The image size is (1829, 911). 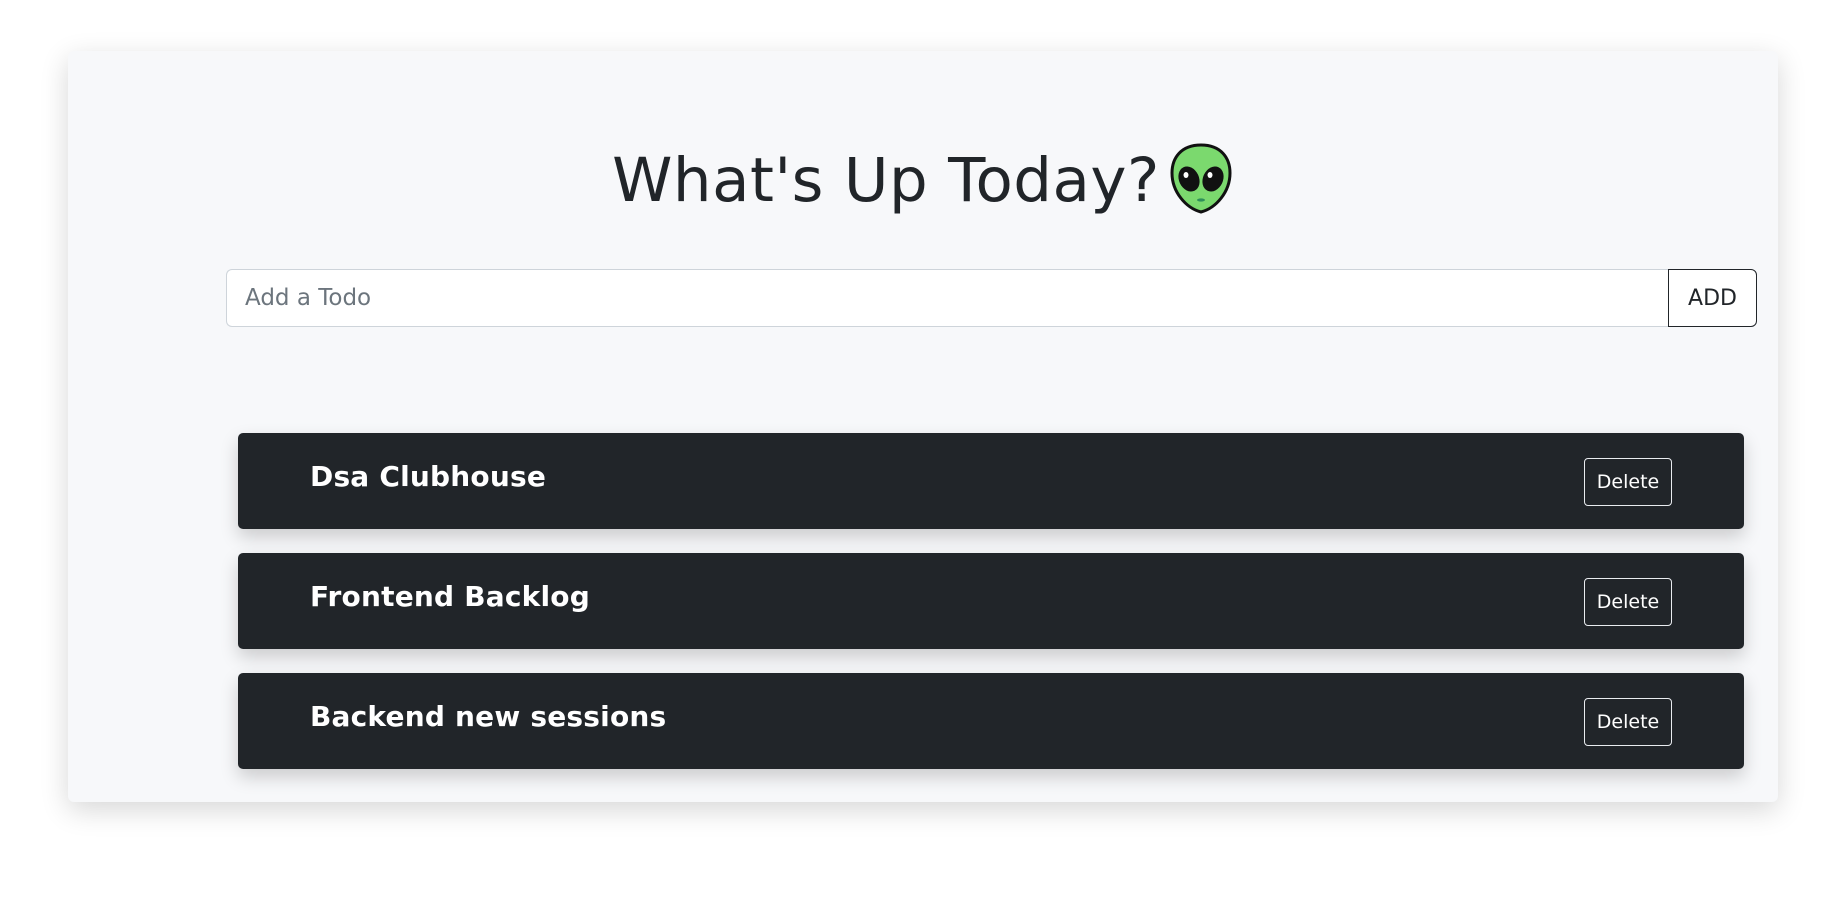 I want to click on todo-item: Backend new sessions Delete, so click(x=991, y=721).